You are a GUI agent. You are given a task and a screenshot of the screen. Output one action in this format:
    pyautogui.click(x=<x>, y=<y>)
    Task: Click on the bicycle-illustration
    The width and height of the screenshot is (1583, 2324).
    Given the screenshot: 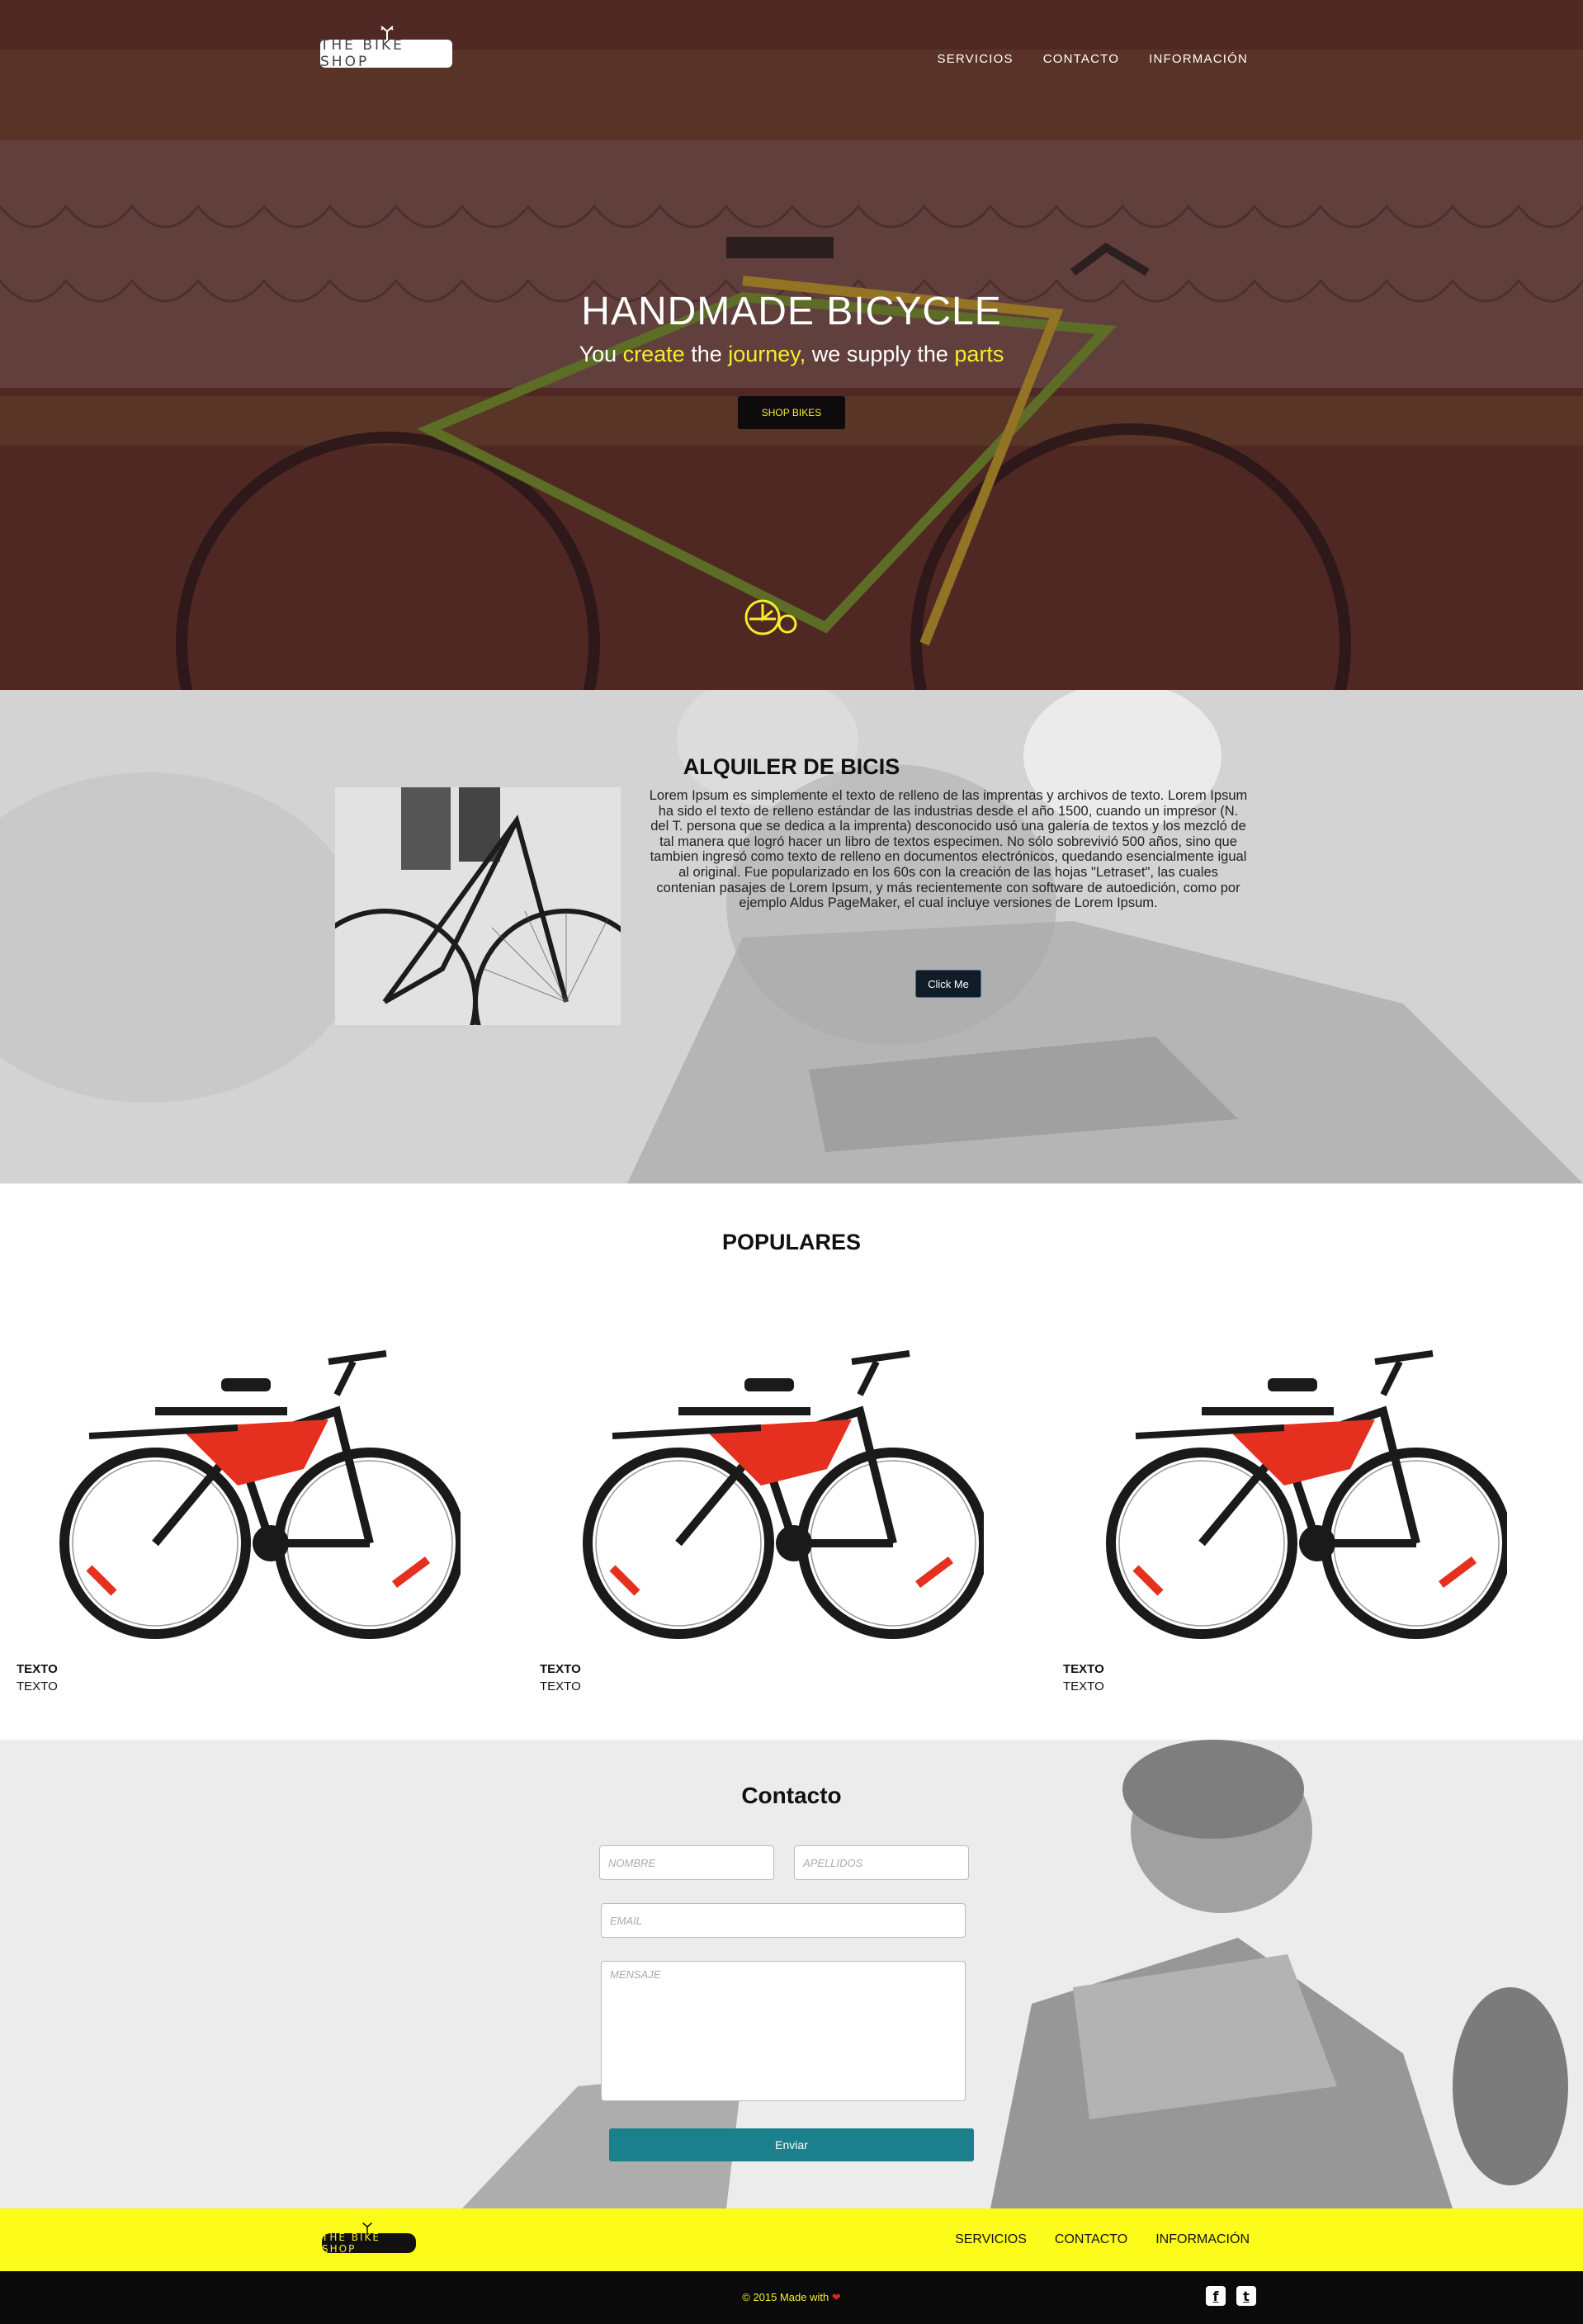 What is the action you would take?
    pyautogui.click(x=478, y=906)
    